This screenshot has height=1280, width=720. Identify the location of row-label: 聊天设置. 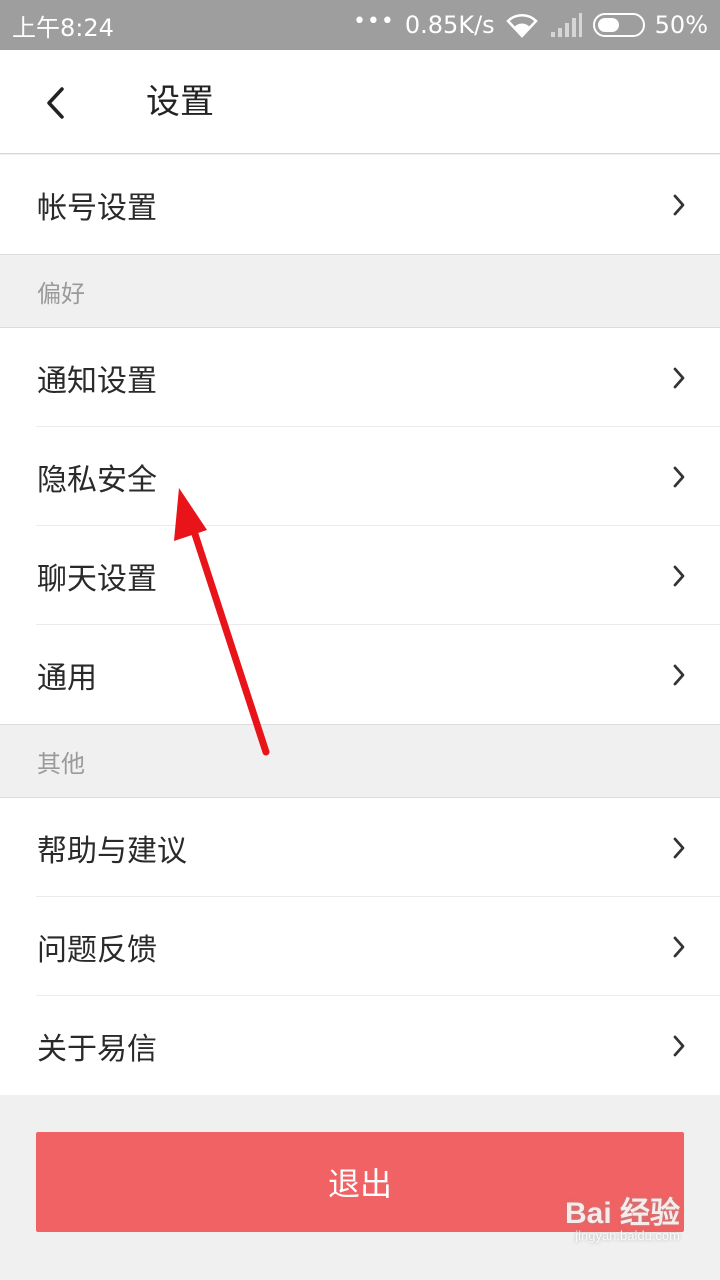
(97, 579).